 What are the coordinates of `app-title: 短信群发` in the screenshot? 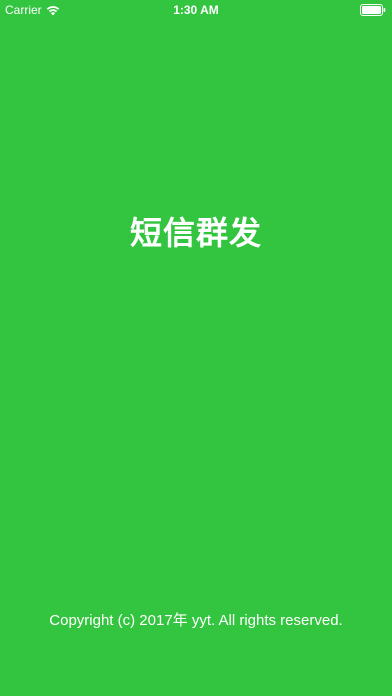 It's located at (195, 233).